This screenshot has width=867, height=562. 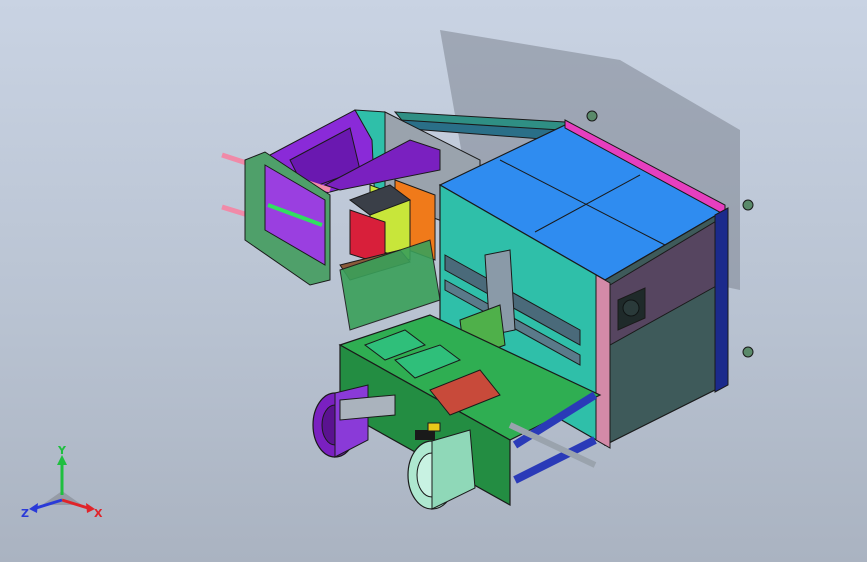 I want to click on purple-cylinder-body, so click(x=351, y=421).